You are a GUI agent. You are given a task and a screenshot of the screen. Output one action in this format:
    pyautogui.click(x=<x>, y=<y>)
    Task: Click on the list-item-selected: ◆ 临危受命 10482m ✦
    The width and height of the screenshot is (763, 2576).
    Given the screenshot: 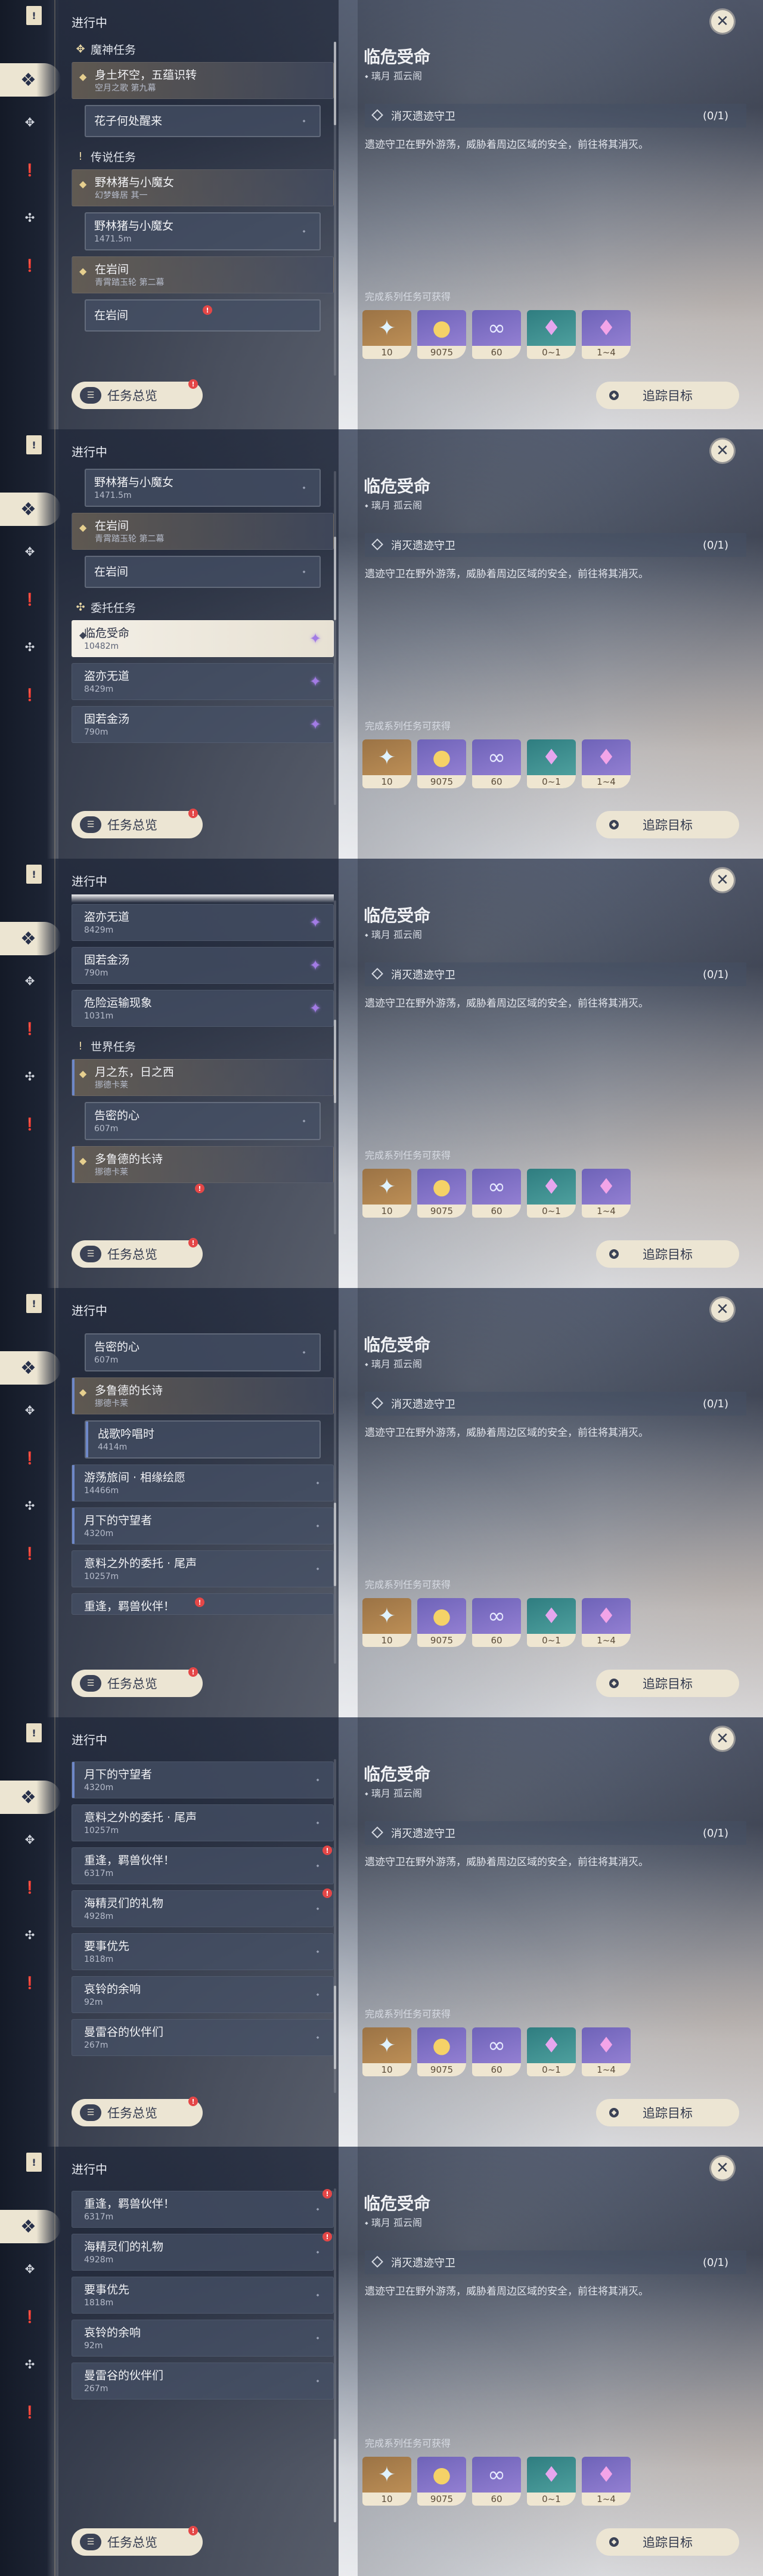 What is the action you would take?
    pyautogui.click(x=203, y=639)
    